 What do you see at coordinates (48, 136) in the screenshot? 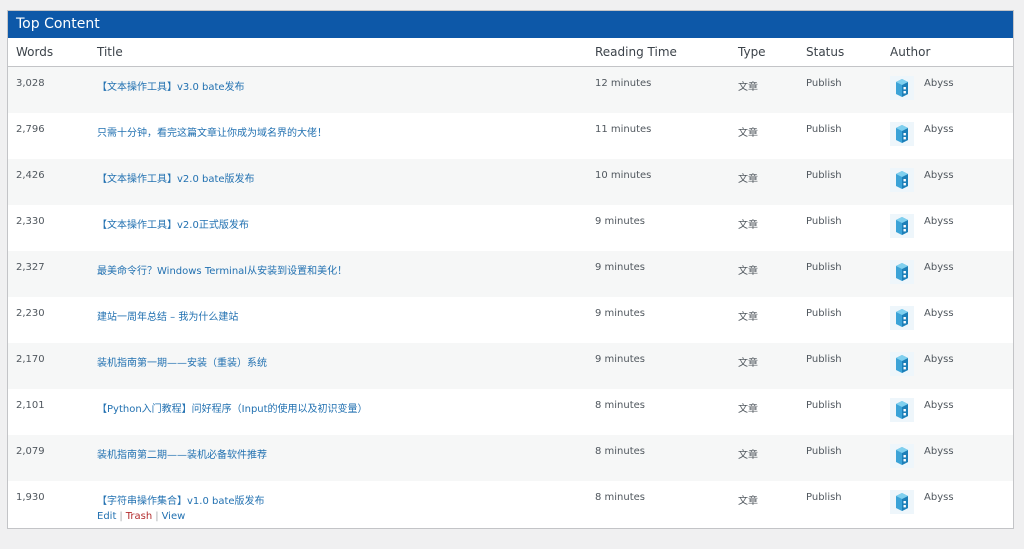
I see `word-count: 2,796` at bounding box center [48, 136].